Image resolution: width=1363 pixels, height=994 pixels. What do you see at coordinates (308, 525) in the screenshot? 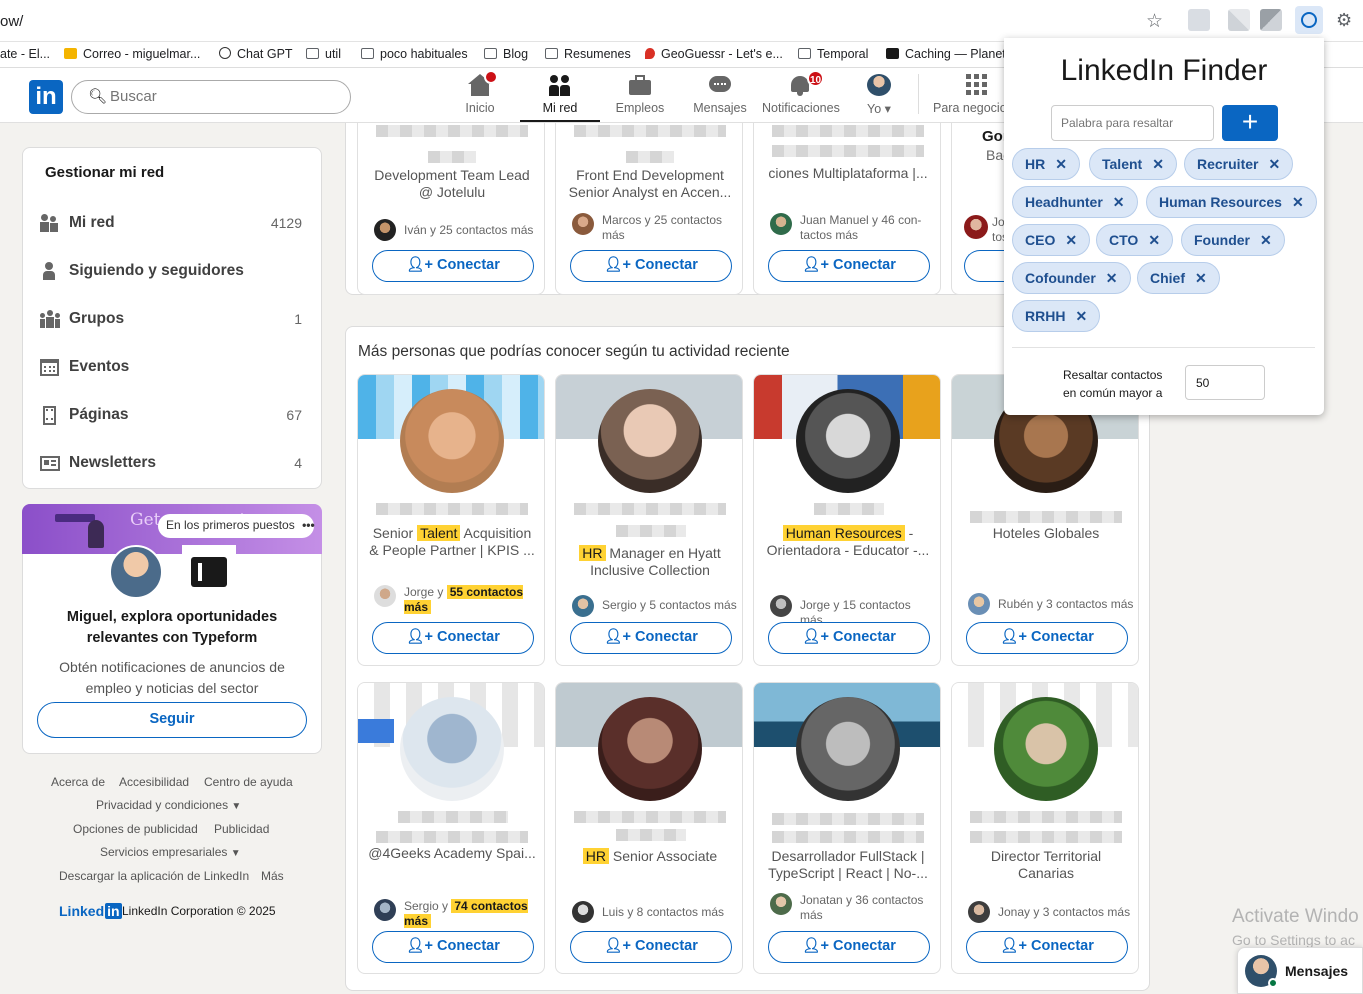
I see `more-options-icon: •••` at bounding box center [308, 525].